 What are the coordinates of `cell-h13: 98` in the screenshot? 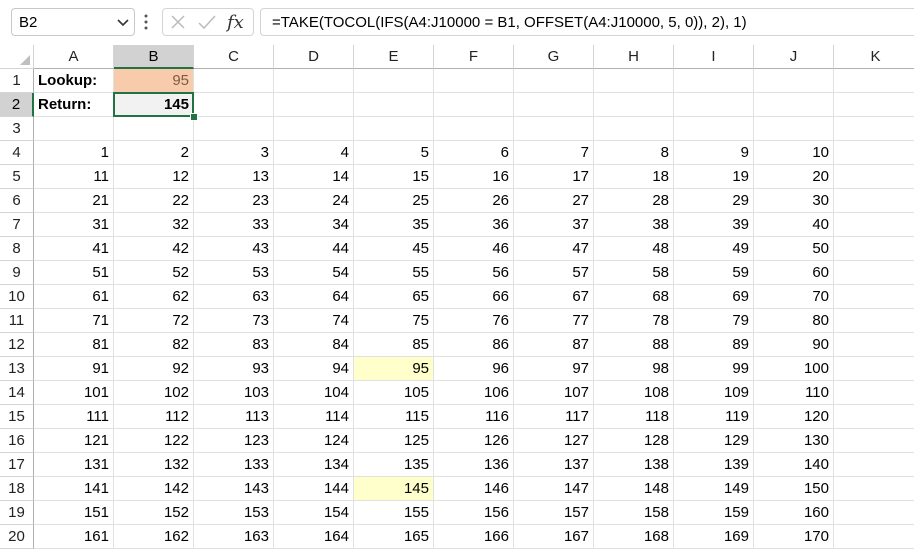 It's located at (634, 369).